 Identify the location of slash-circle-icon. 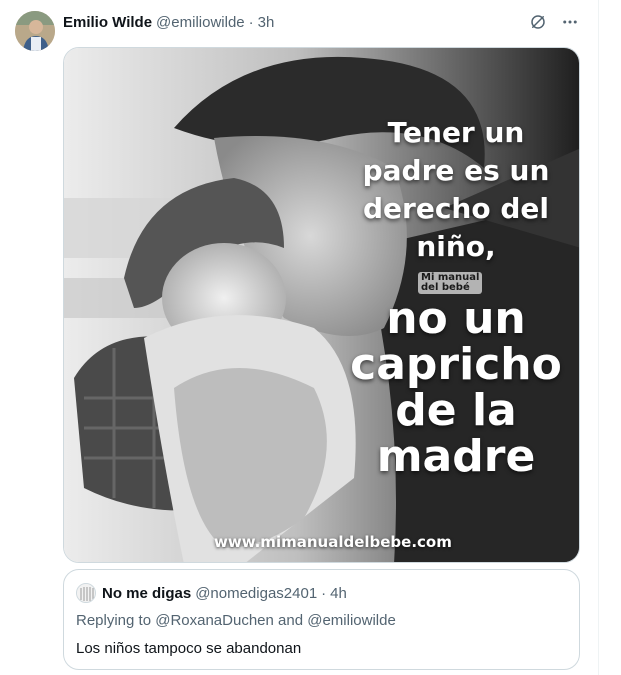
(538, 22).